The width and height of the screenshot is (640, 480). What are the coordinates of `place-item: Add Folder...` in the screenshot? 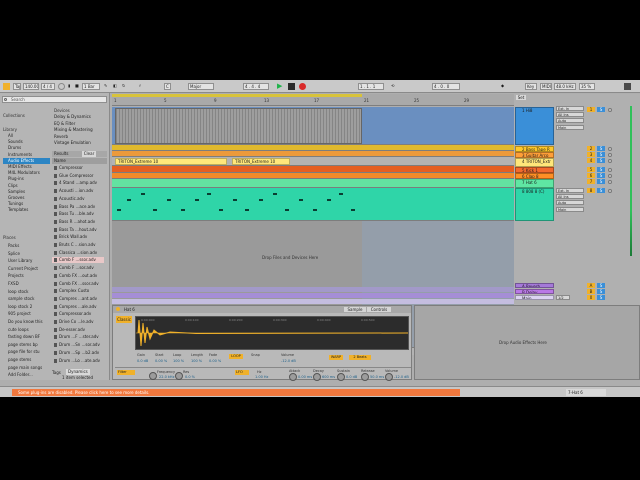 It's located at (30, 375).